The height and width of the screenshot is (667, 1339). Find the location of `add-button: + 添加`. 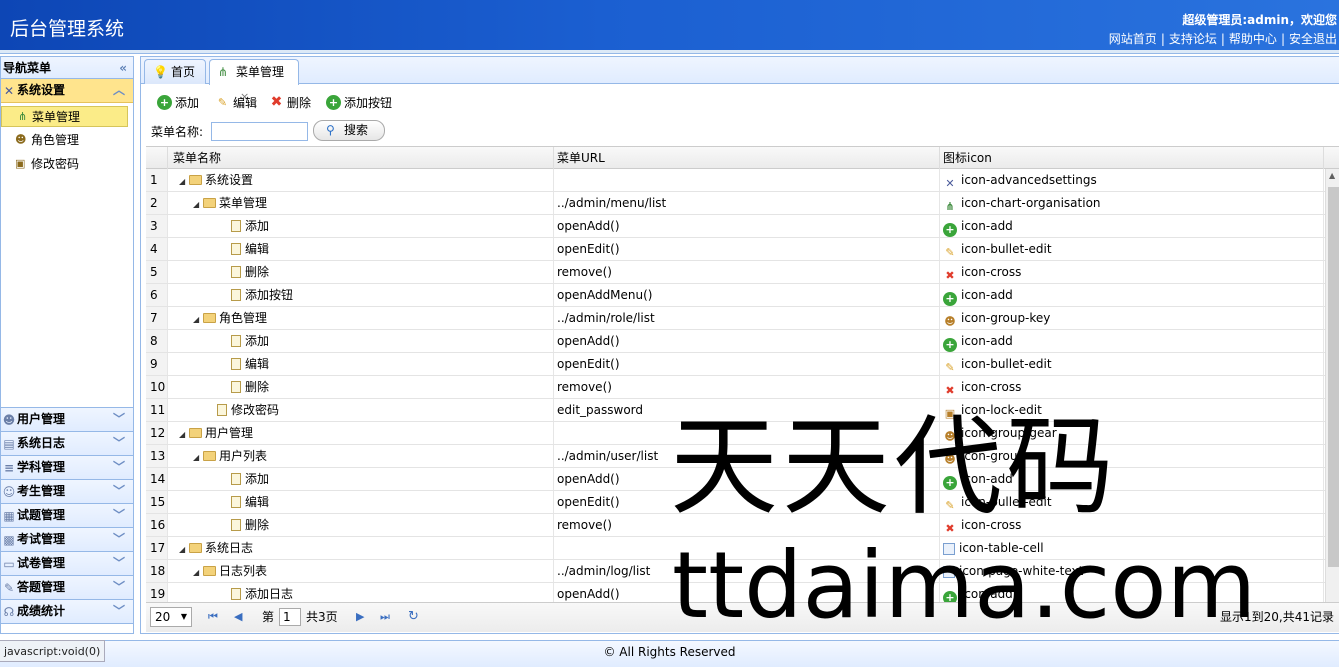

add-button: + 添加 is located at coordinates (178, 103).